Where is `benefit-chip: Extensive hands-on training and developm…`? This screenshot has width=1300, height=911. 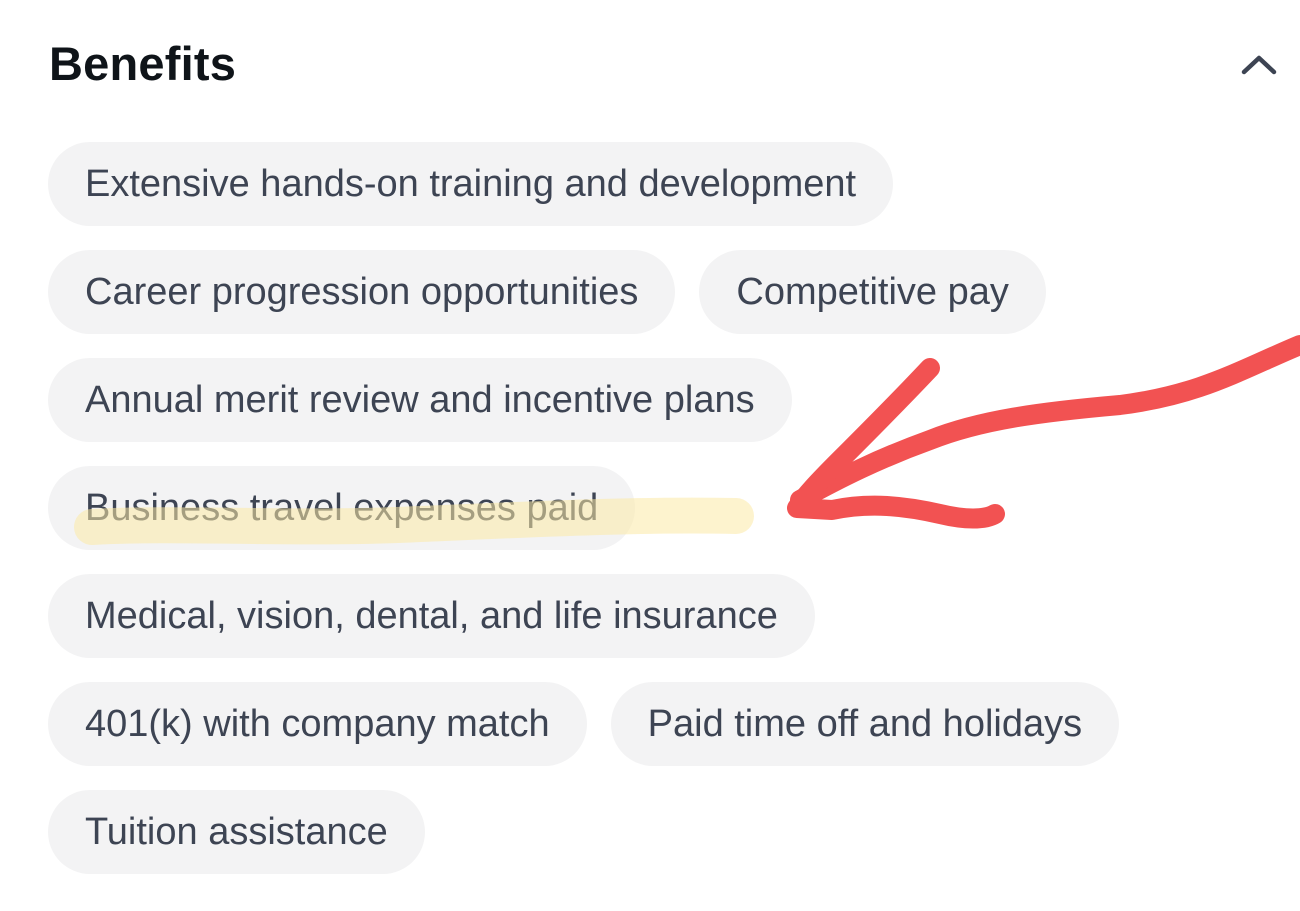
benefit-chip: Extensive hands-on training and developm… is located at coordinates (471, 184).